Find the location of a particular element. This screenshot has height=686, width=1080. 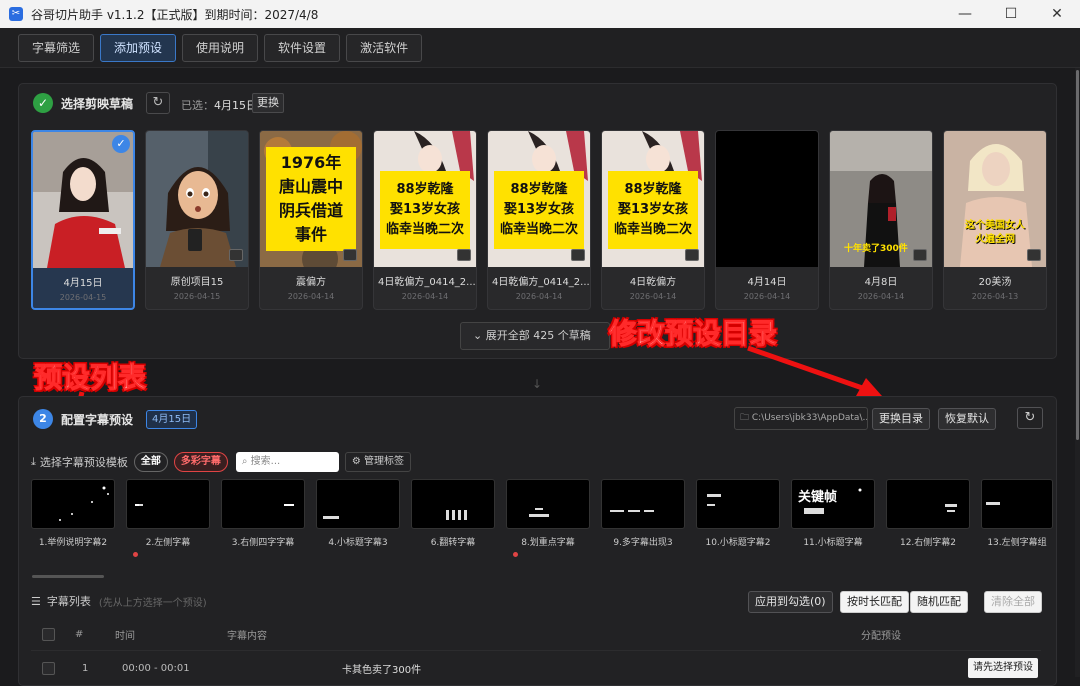

maximize-icon: ☐ is located at coordinates (1011, 14).